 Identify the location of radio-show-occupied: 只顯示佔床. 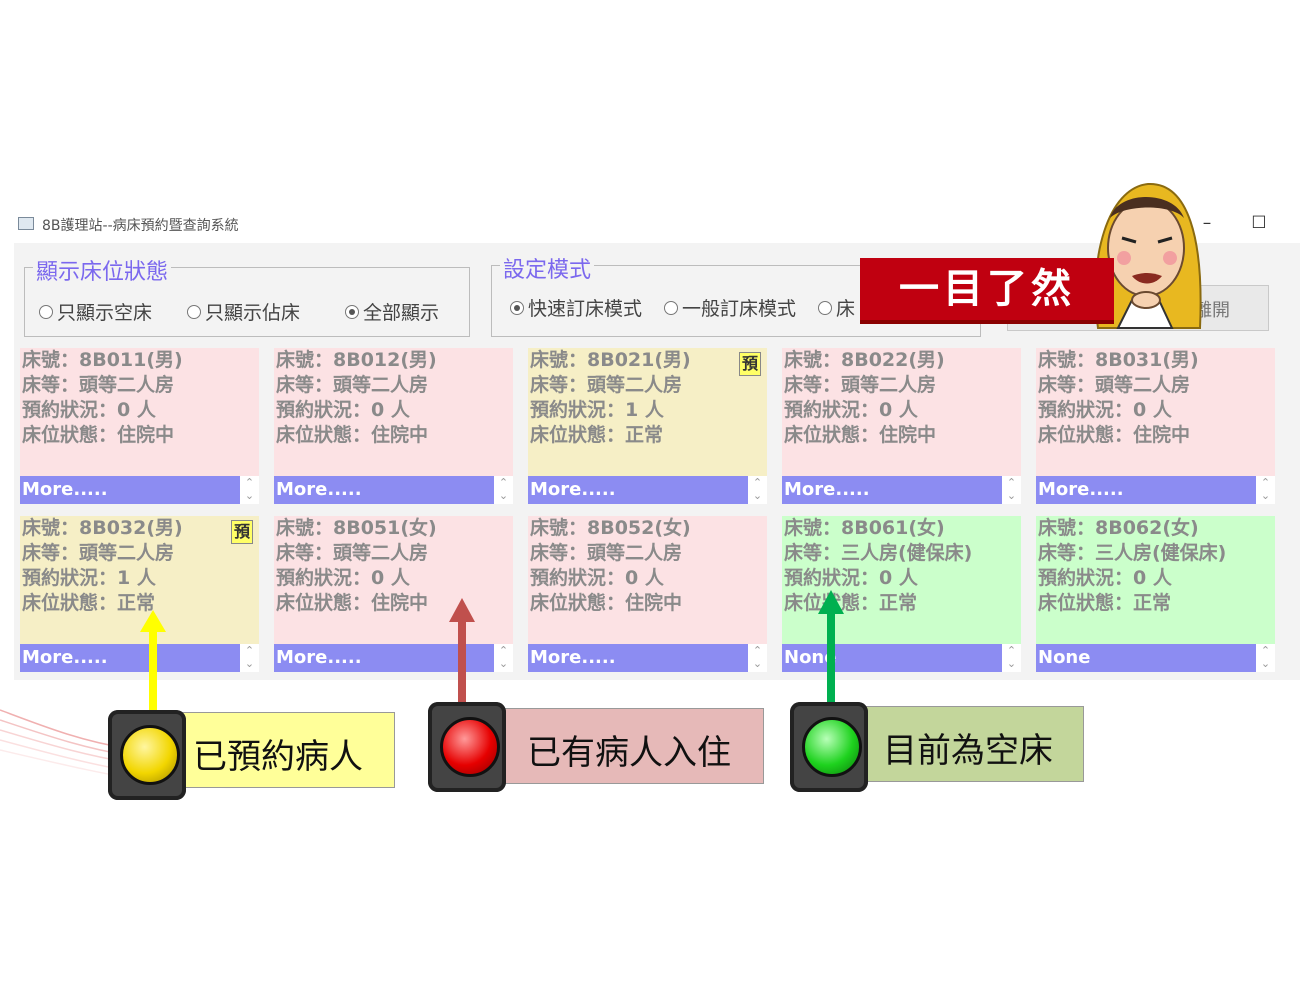
(243, 311).